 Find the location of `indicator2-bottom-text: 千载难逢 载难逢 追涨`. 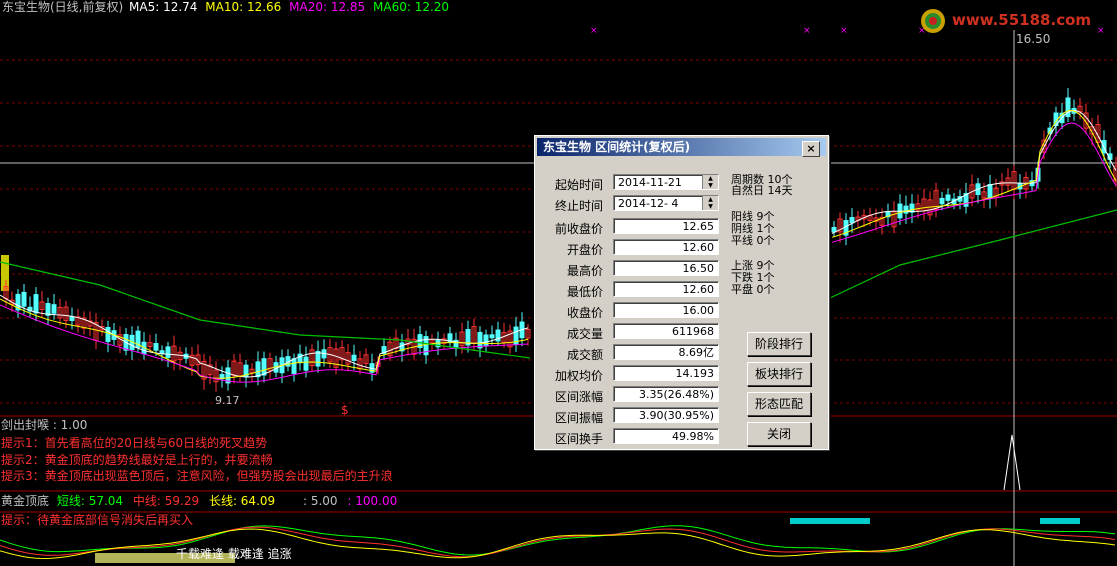

indicator2-bottom-text: 千载难逢 载难逢 追涨 is located at coordinates (234, 554).